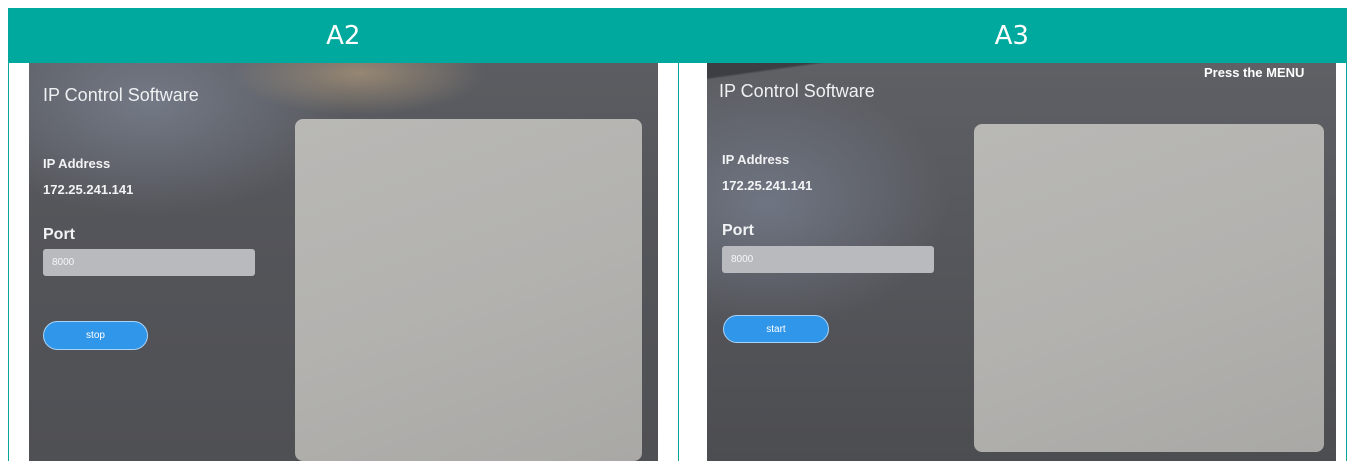 The image size is (1349, 461). I want to click on header-a2: A2, so click(343, 35).